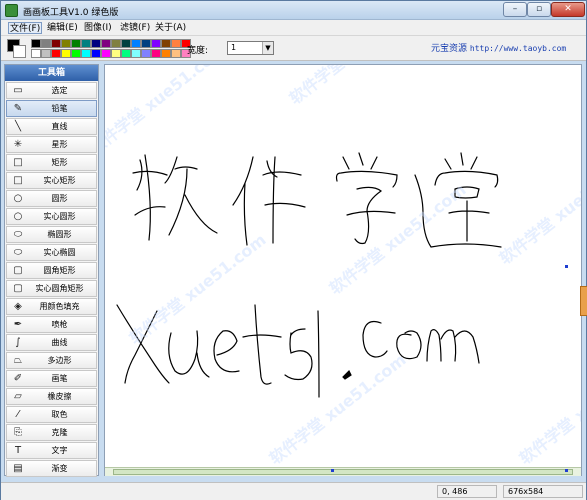  I want to click on tool-button: ⁄ 取色, so click(51, 414).